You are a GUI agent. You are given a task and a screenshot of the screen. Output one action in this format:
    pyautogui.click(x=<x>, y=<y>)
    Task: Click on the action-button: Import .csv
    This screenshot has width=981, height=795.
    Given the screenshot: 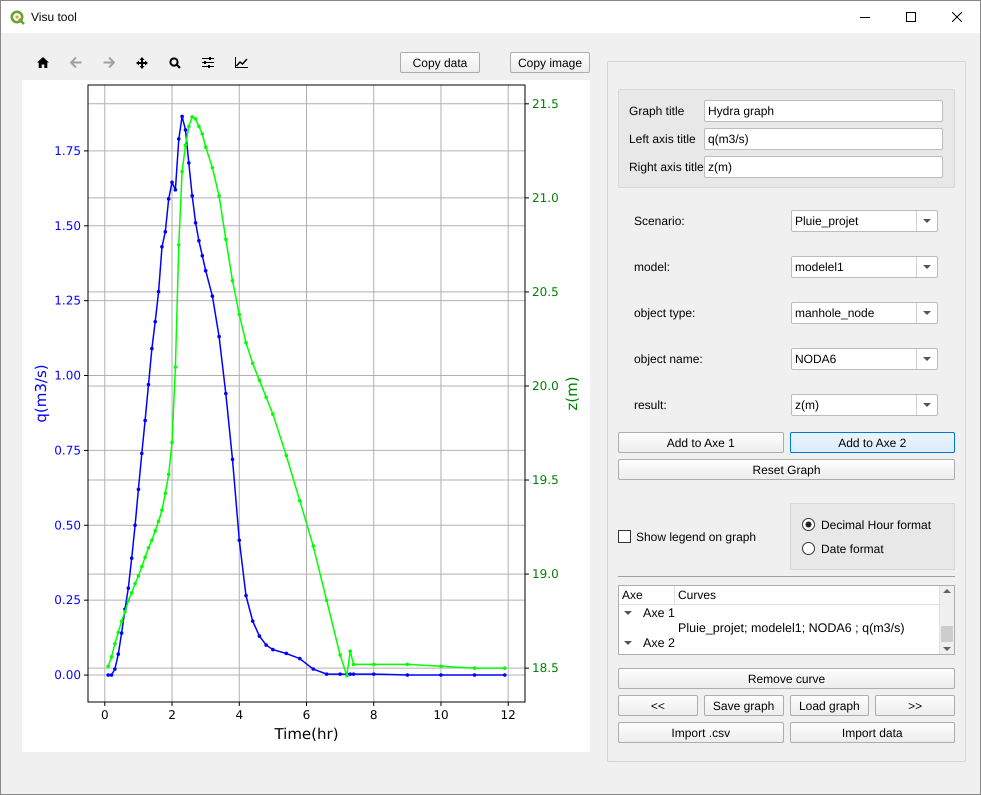 What is the action you would take?
    pyautogui.click(x=701, y=732)
    